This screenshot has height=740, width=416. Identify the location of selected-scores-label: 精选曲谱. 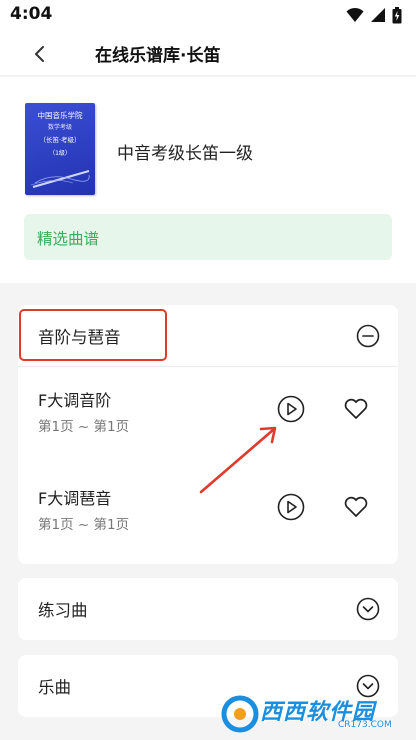
(68, 239).